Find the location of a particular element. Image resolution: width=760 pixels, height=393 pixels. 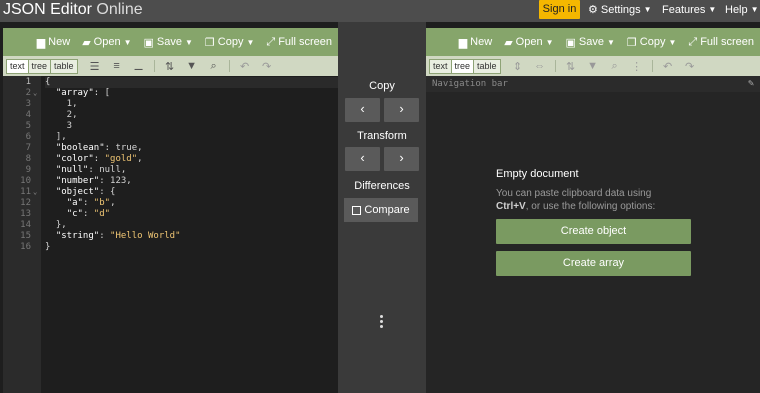

folder-icon: ▰ is located at coordinates (508, 42).